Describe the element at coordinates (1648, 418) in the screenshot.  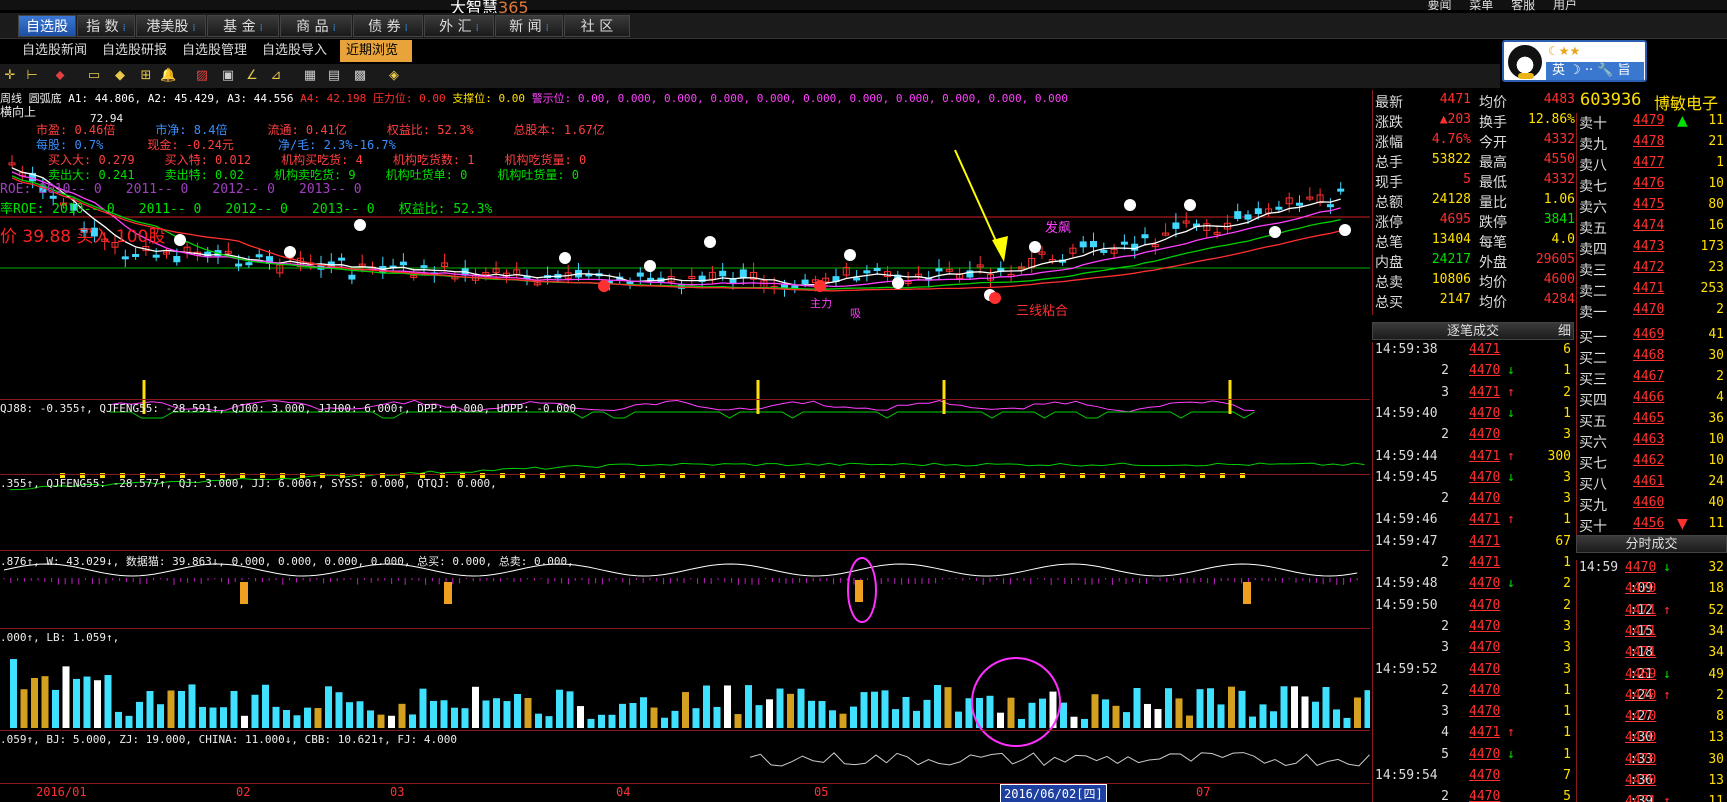
I see `level-price: 4465` at that location.